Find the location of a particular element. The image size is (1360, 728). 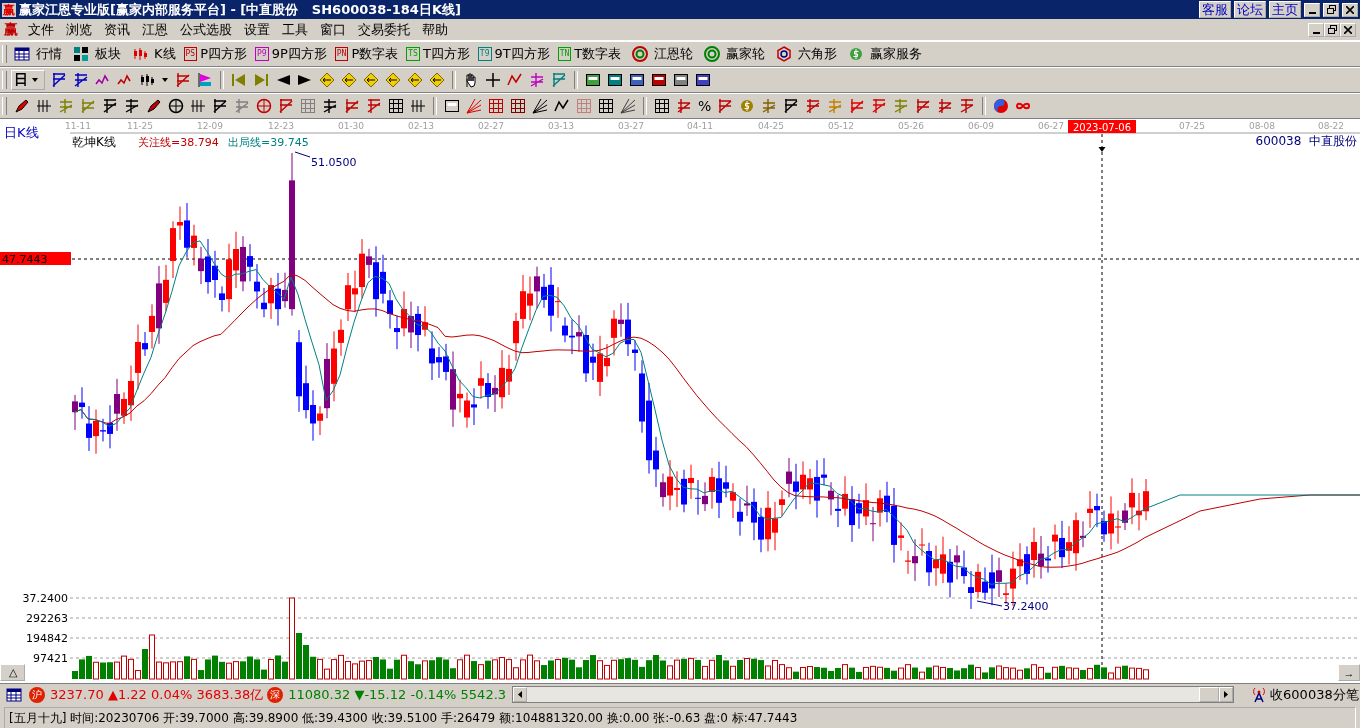

toolbar-button: 9T四方形 is located at coordinates (522, 54).